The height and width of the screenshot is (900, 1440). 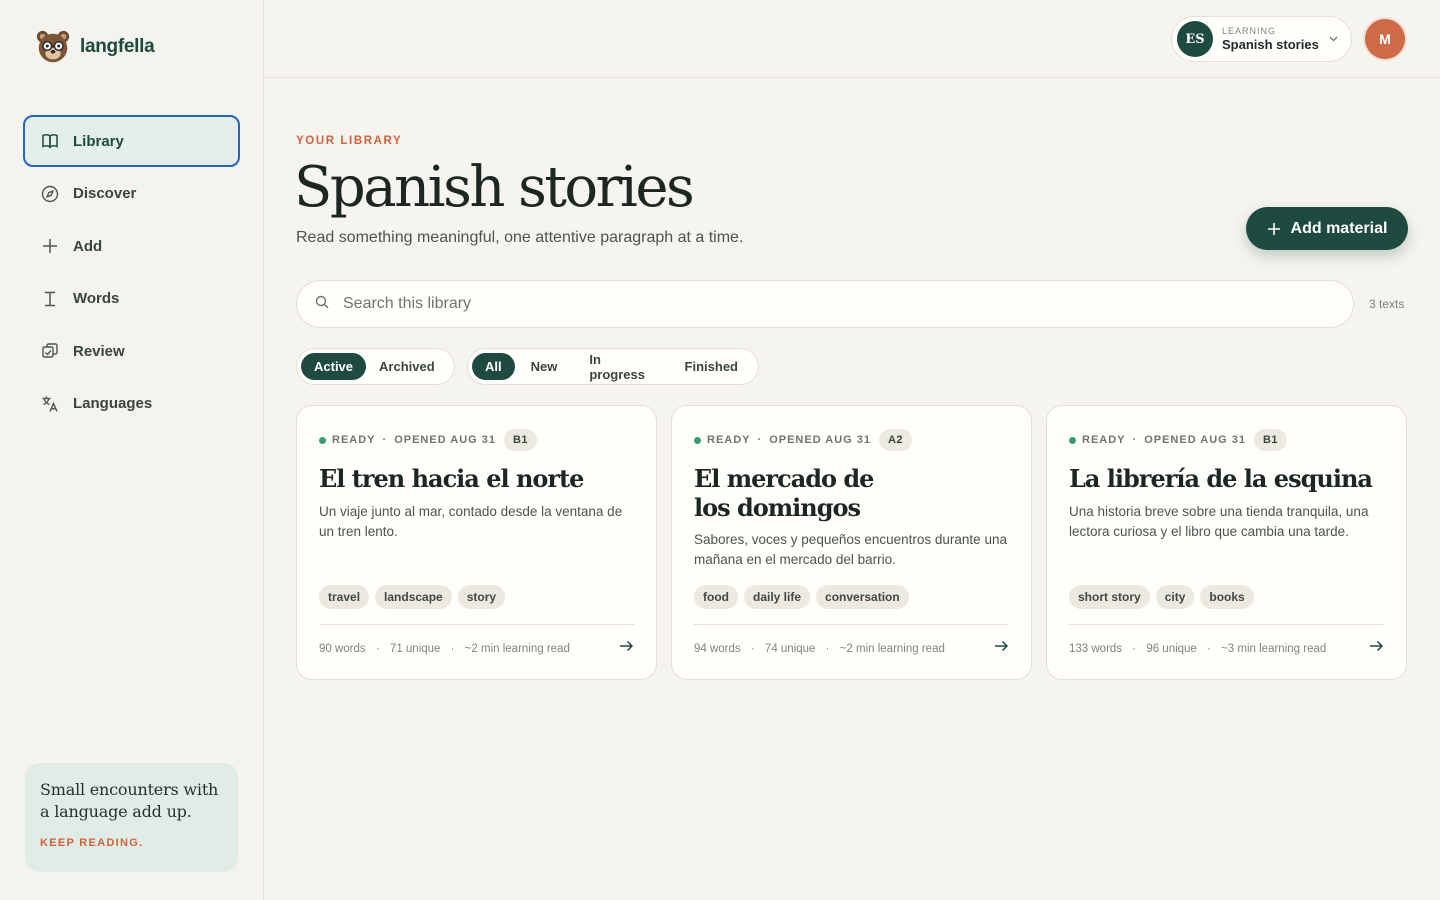 I want to click on tag: city, so click(x=1175, y=597).